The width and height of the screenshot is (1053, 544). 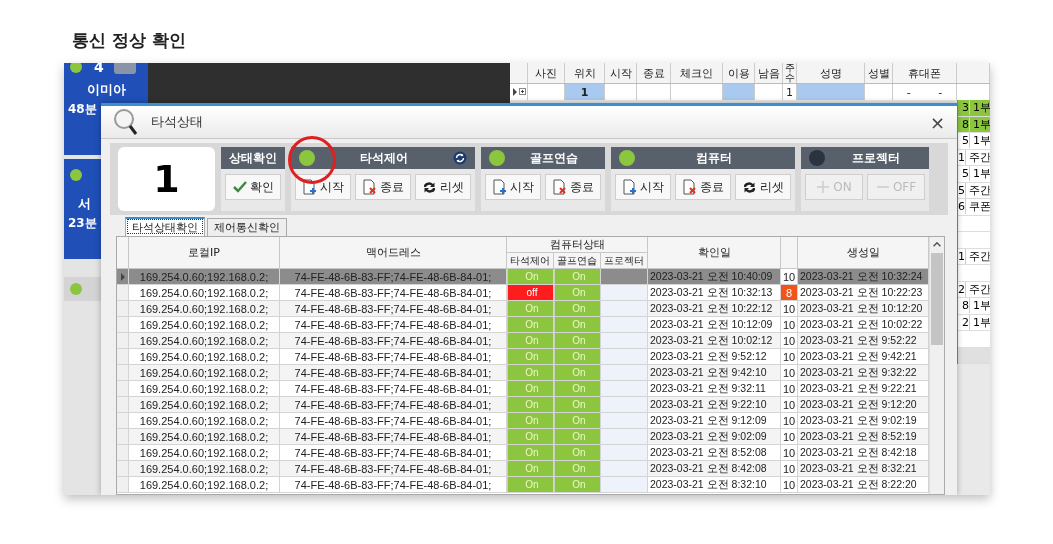 I want to click on table-cell: 8, so click(x=789, y=293).